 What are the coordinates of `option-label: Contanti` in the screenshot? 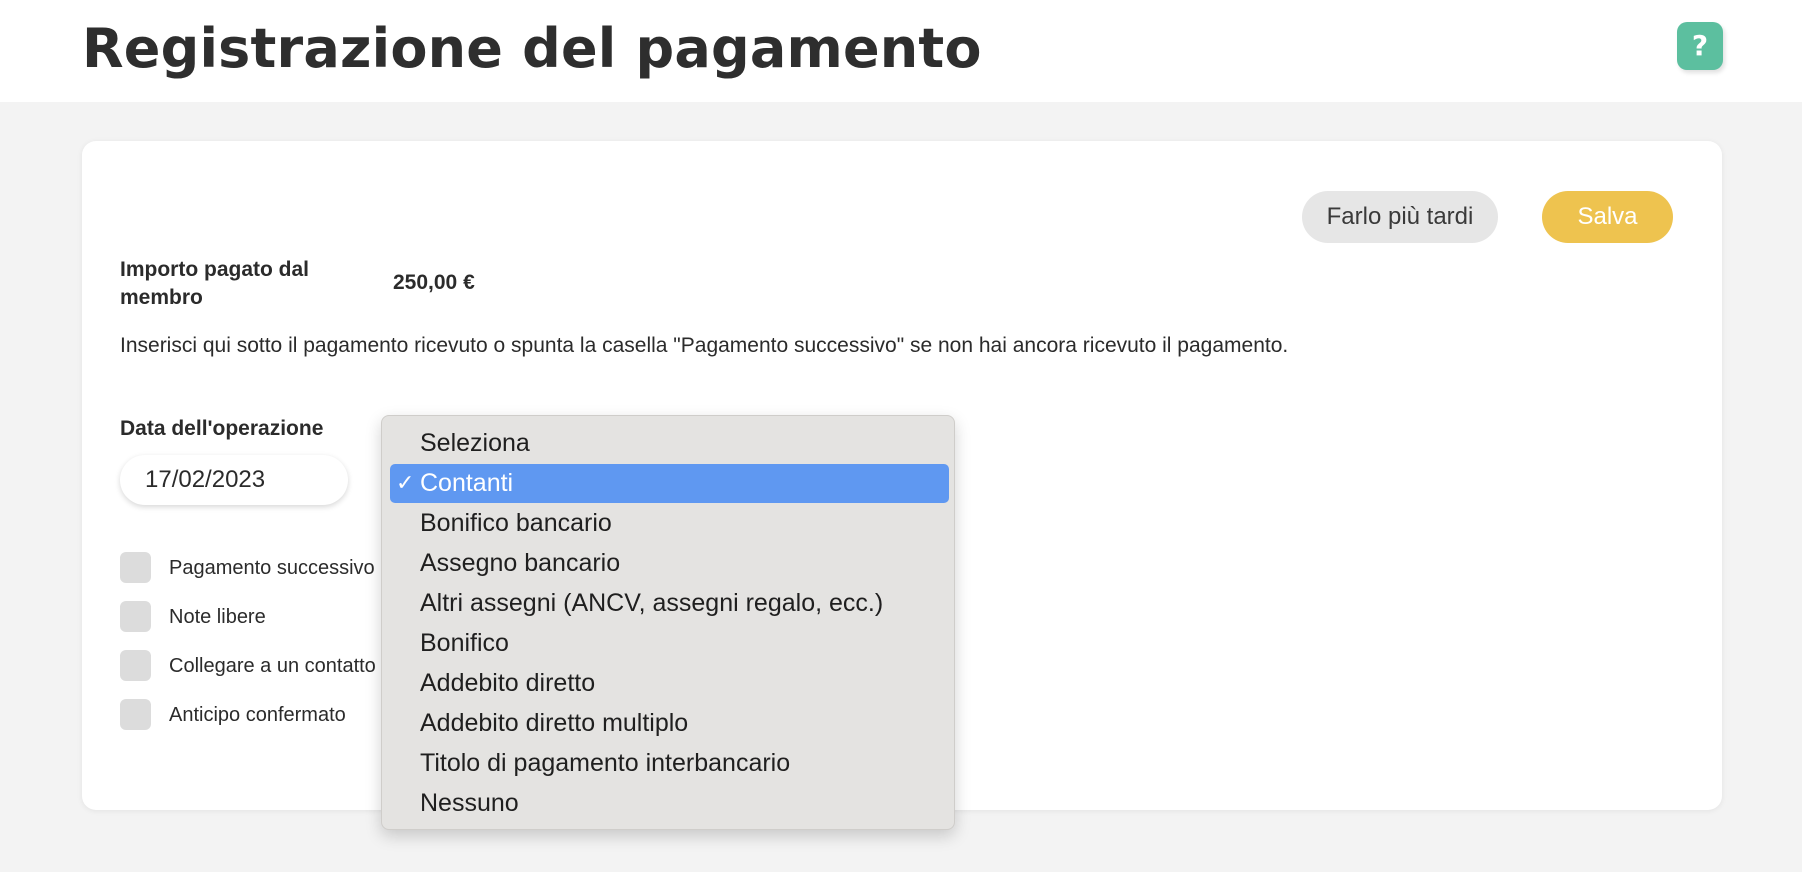 It's located at (467, 483).